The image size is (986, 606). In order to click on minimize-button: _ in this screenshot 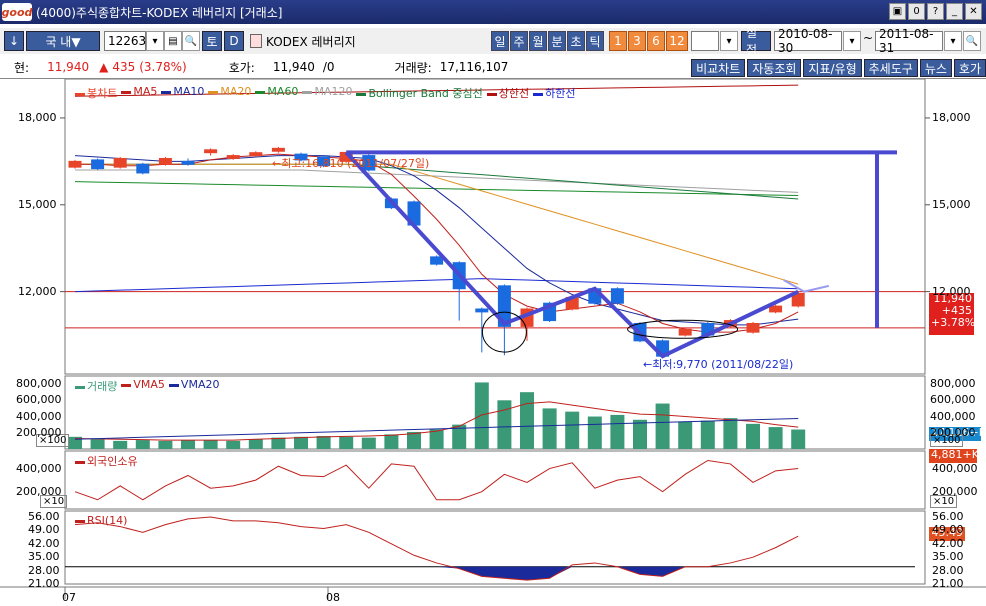, I will do `click(954, 11)`.